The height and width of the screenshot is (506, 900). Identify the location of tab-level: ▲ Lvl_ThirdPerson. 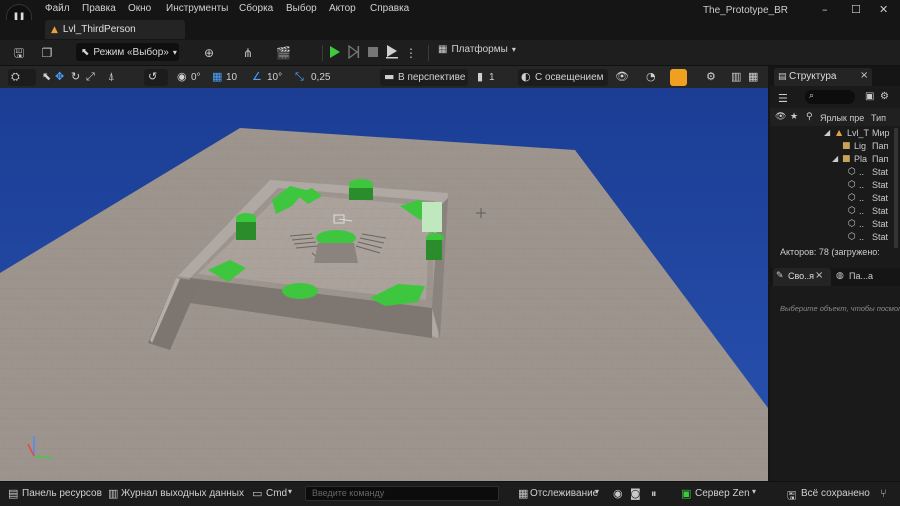
(115, 29).